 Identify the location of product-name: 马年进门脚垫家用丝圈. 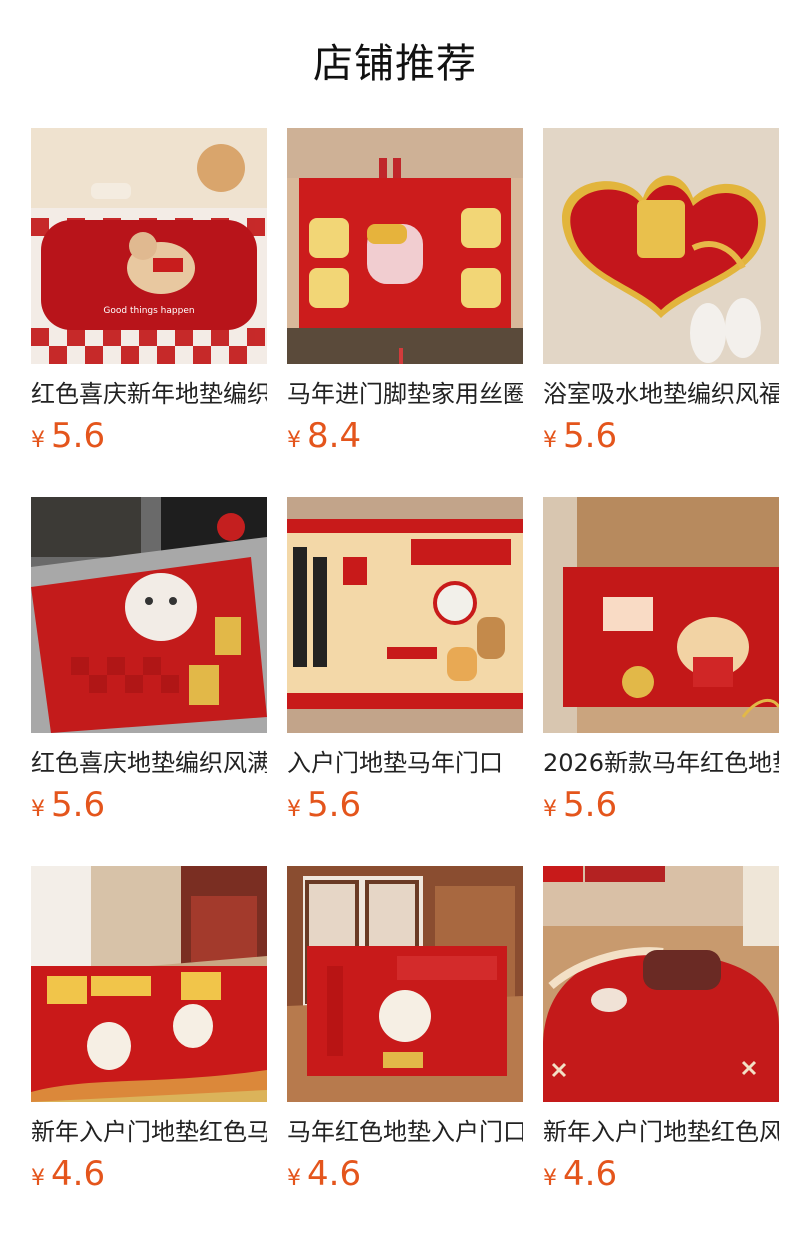
(405, 394).